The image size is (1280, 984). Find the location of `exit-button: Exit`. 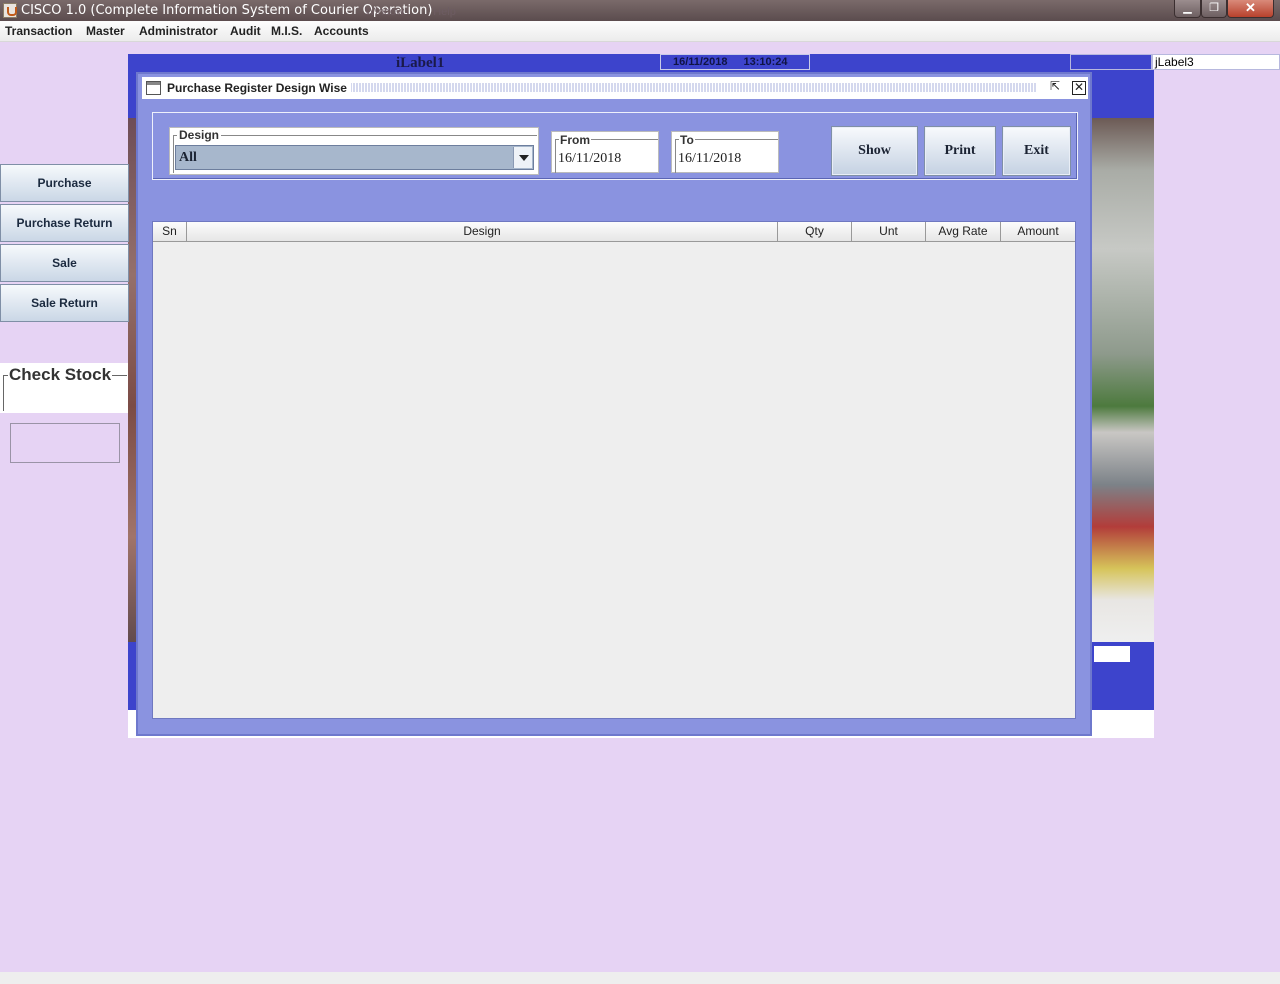

exit-button: Exit is located at coordinates (1036, 151).